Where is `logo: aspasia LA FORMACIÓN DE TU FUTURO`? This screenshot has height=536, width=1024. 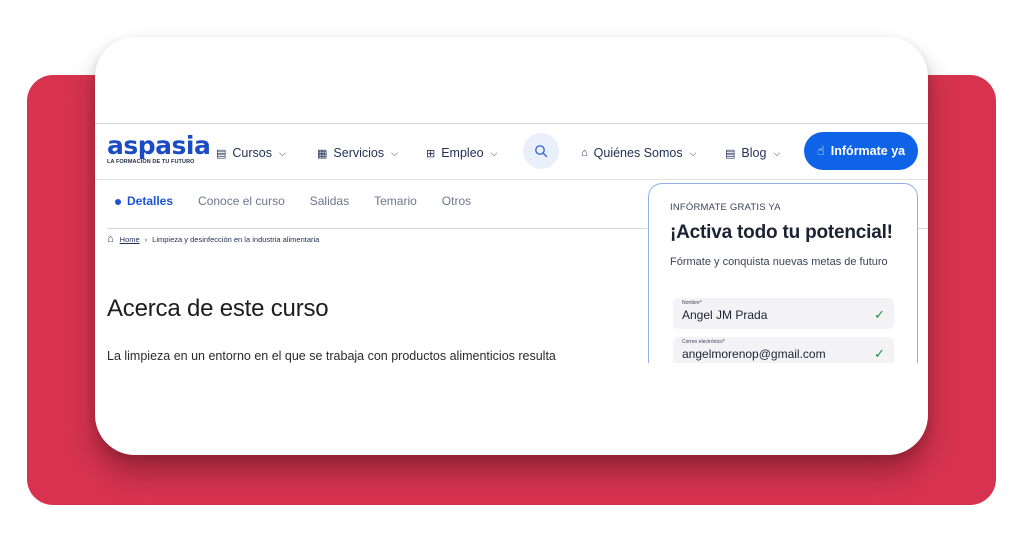 logo: aspasia LA FORMACIÓN DE TU FUTURO is located at coordinates (159, 148).